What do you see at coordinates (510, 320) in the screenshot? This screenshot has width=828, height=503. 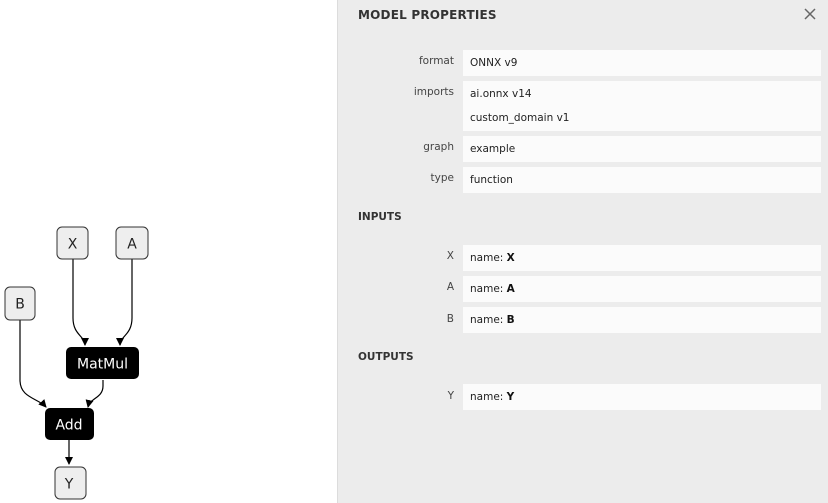 I see `input-name: B` at bounding box center [510, 320].